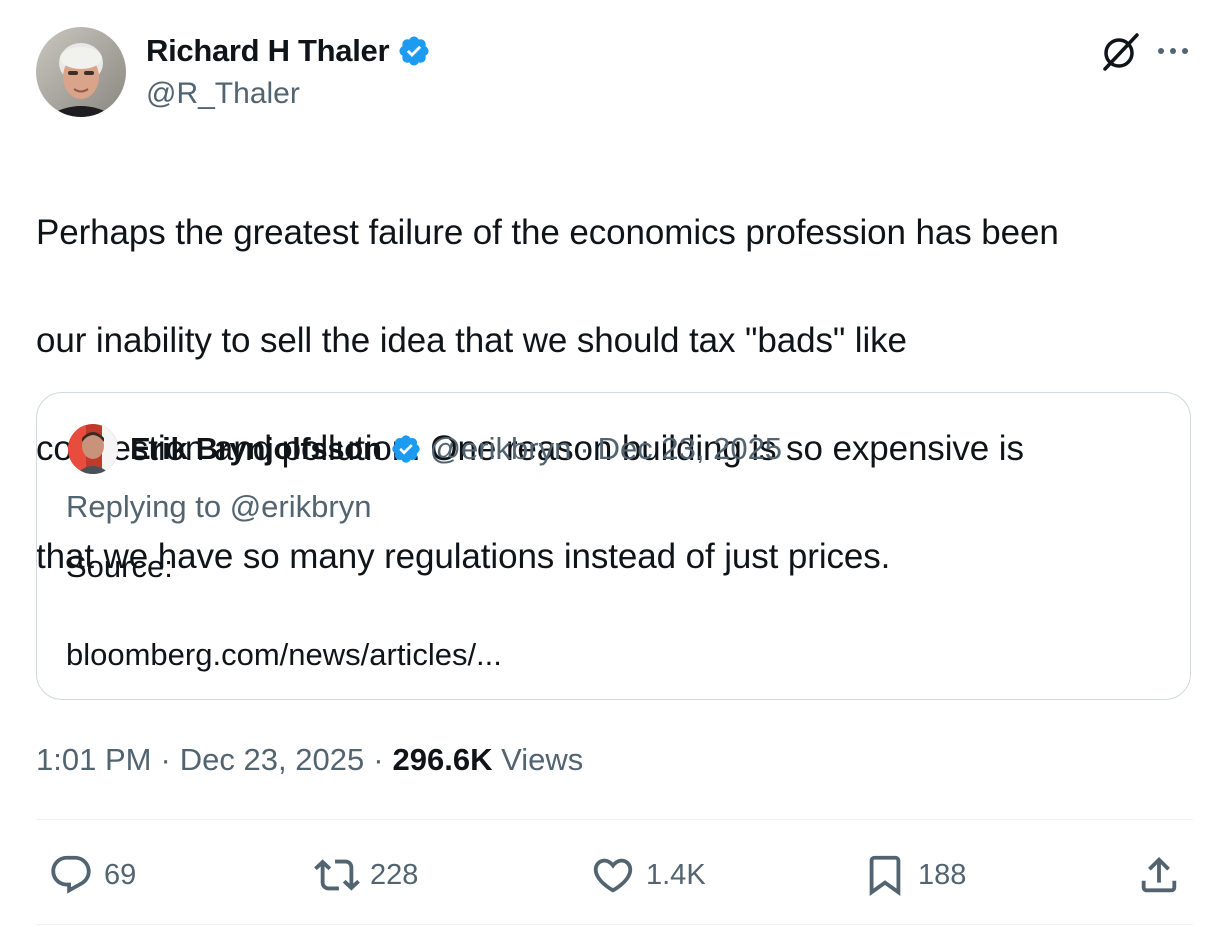 This screenshot has width=1229, height=927. Describe the element at coordinates (690, 449) in the screenshot. I see `quoted-date: Dec 23, 2025` at that location.